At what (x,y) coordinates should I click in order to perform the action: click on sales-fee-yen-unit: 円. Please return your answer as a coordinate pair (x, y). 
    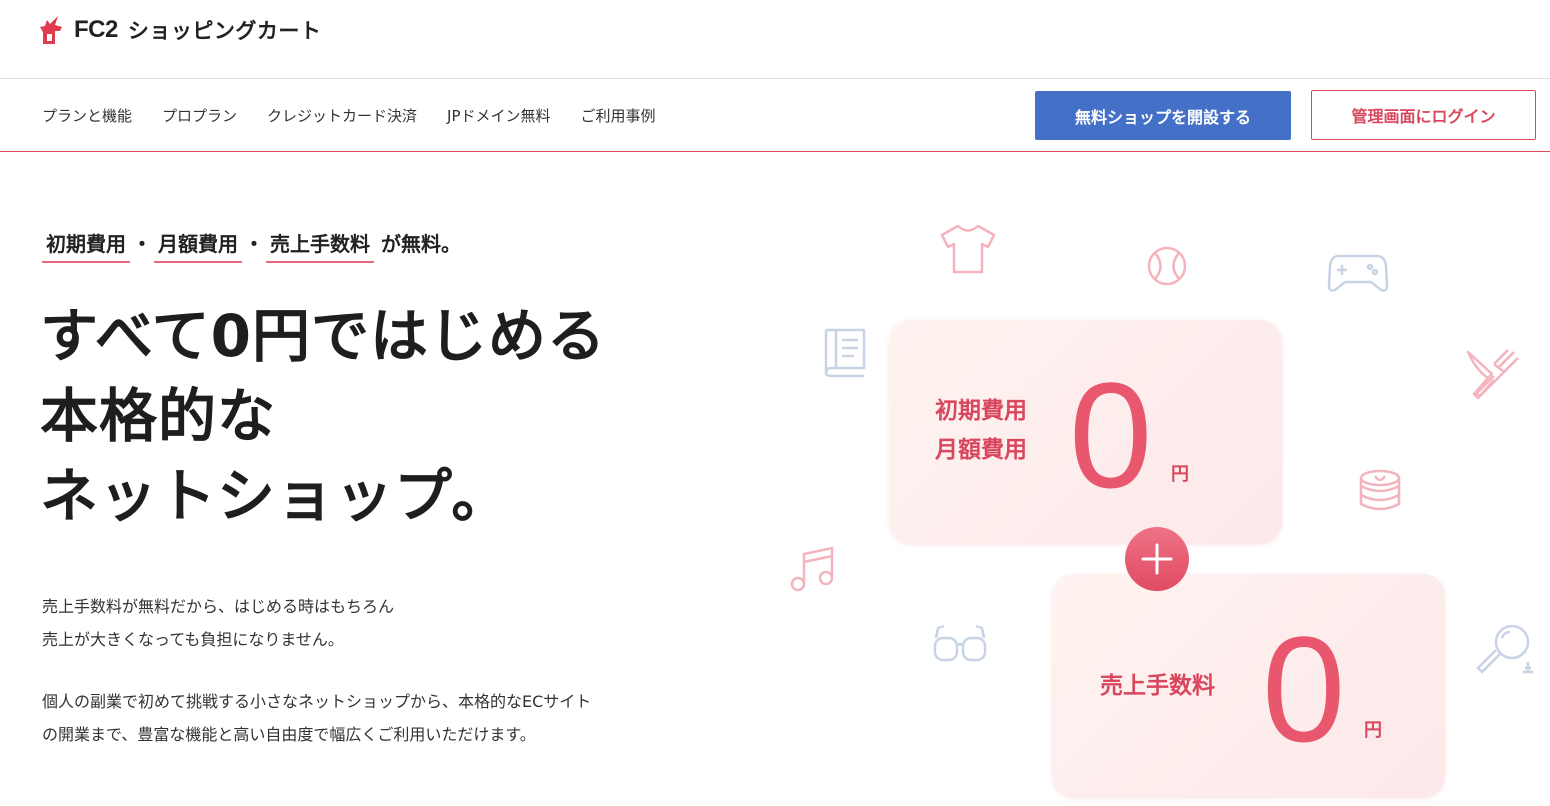
    Looking at the image, I should click on (1373, 730).